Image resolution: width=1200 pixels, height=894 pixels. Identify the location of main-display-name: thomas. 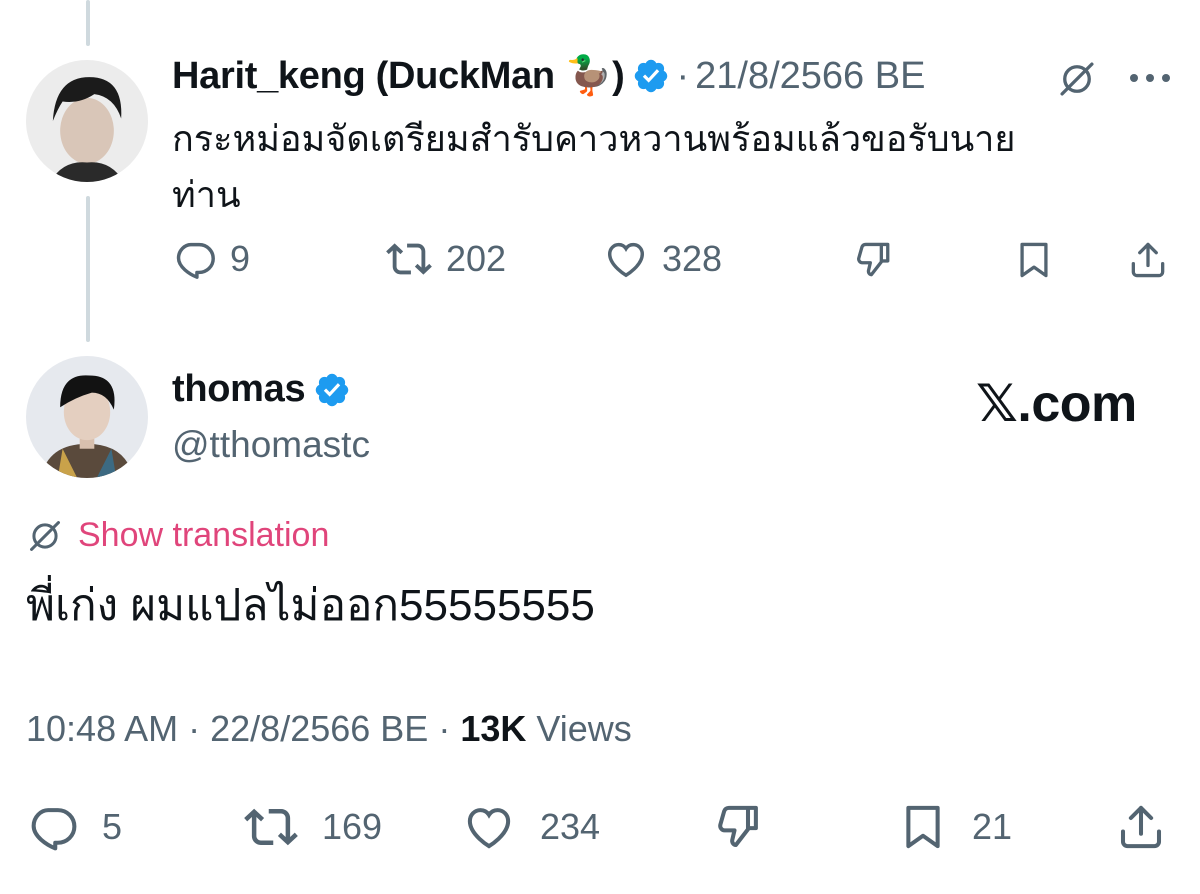
(239, 389).